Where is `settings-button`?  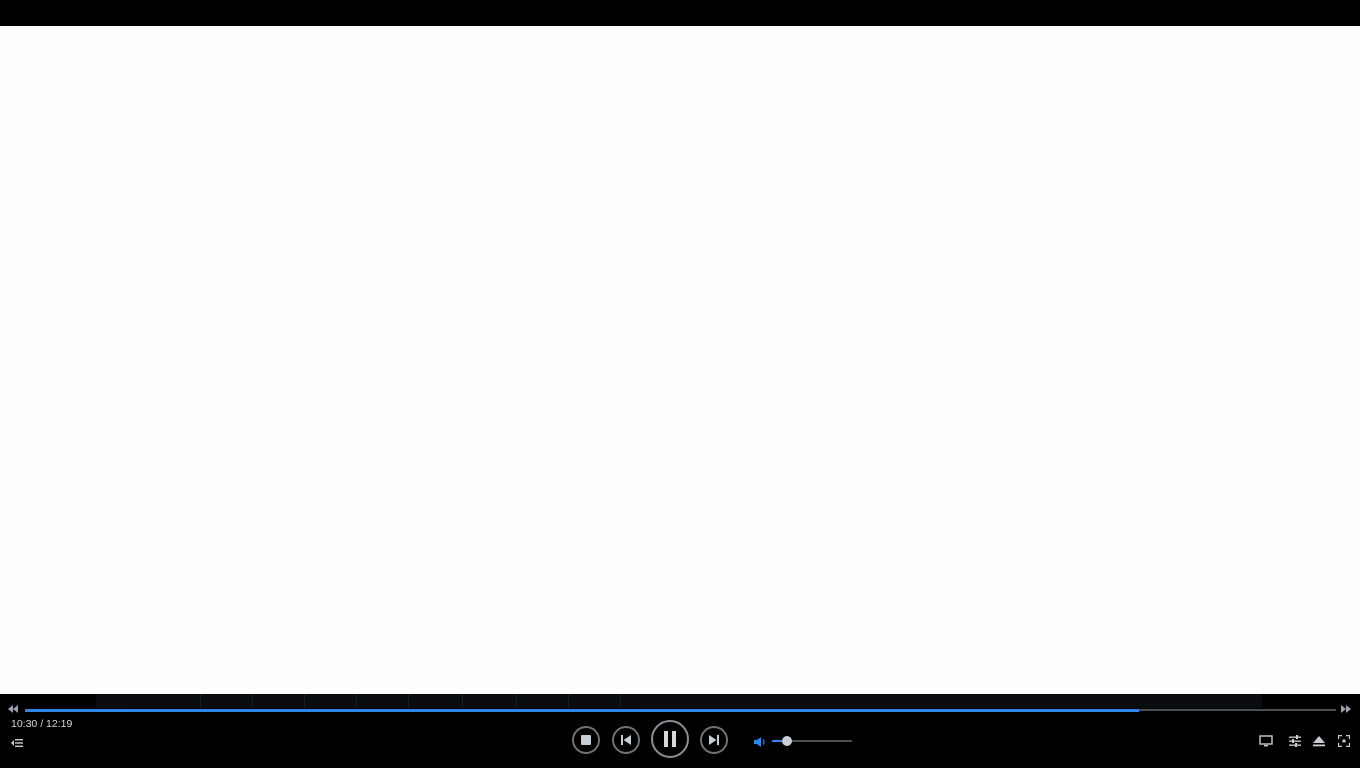
settings-button is located at coordinates (1295, 741).